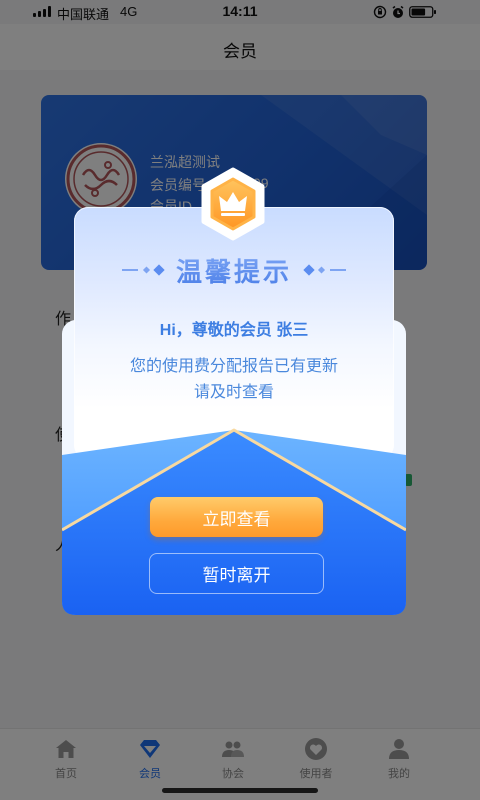 Image resolution: width=480 pixels, height=800 pixels. I want to click on crown-icon, so click(233, 204).